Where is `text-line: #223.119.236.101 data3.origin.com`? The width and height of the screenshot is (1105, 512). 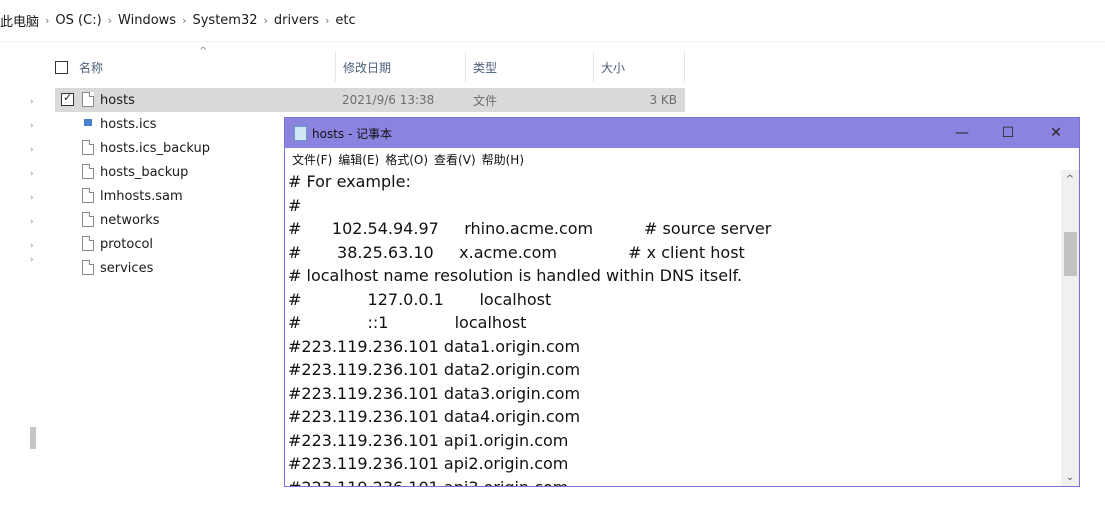
text-line: #223.119.236.101 data3.origin.com is located at coordinates (434, 393).